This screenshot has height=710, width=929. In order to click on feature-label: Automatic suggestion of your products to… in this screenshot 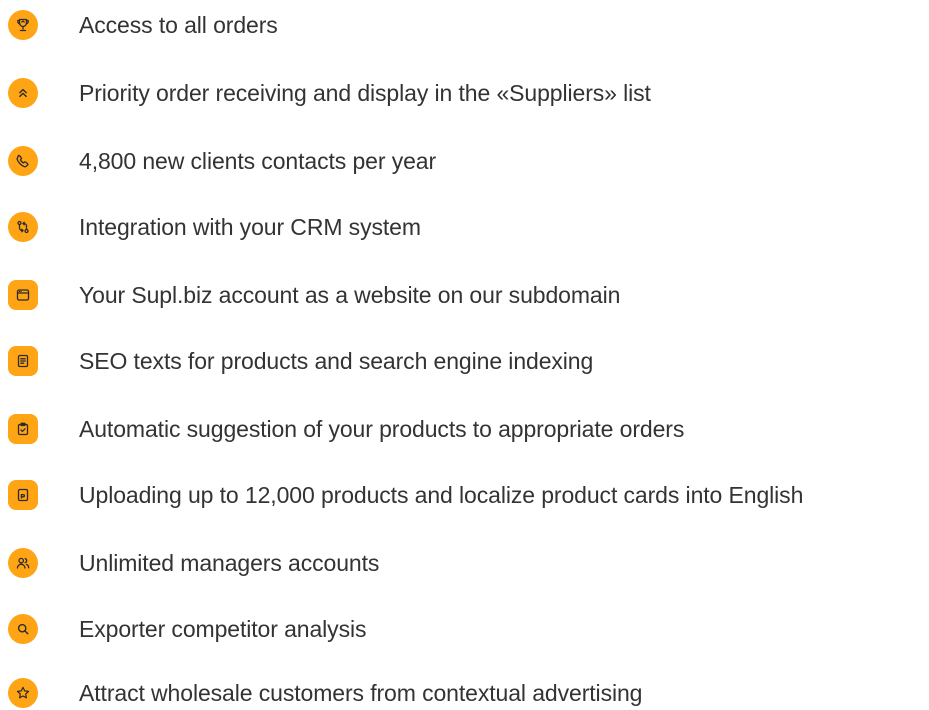, I will do `click(382, 428)`.